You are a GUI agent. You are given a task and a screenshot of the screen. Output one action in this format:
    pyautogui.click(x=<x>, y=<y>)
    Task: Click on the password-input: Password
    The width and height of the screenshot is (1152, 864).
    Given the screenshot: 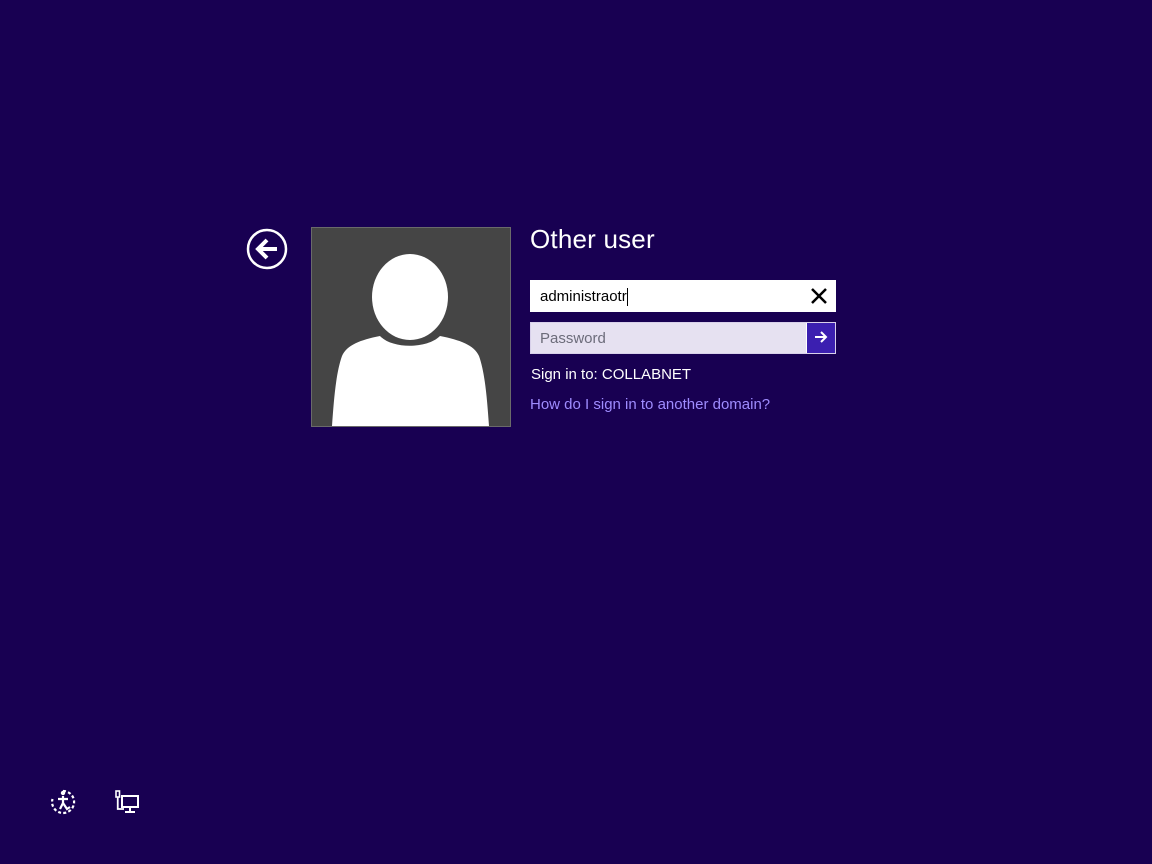 What is the action you would take?
    pyautogui.click(x=573, y=339)
    